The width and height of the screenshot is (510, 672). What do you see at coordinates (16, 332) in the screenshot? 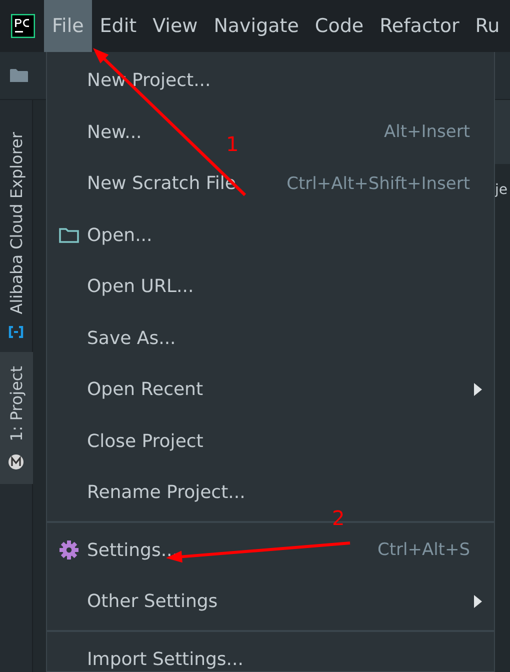
I see `cloud-bracket-icon` at bounding box center [16, 332].